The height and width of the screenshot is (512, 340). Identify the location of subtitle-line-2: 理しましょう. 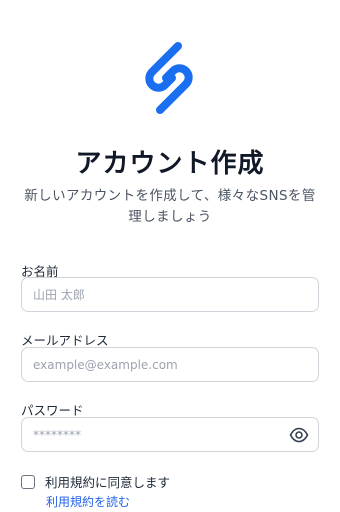
(170, 217).